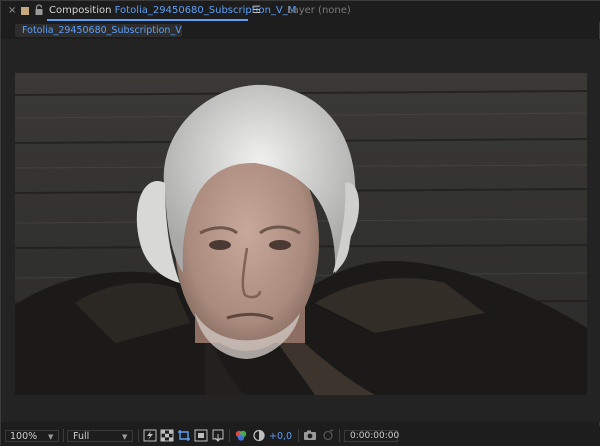 The width and height of the screenshot is (600, 446). I want to click on composition-tab-name: Fotolia_29450680_Subscription_V_M, so click(205, 10).